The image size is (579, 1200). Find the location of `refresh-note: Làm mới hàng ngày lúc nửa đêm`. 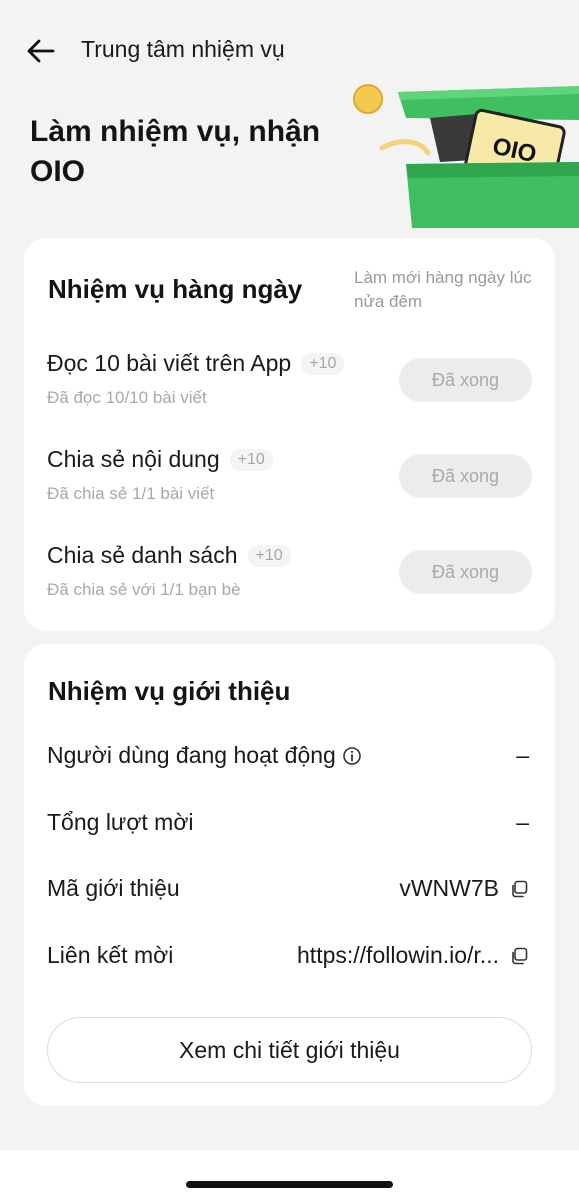

refresh-note: Làm mới hàng ngày lúc nửa đêm is located at coordinates (443, 289).